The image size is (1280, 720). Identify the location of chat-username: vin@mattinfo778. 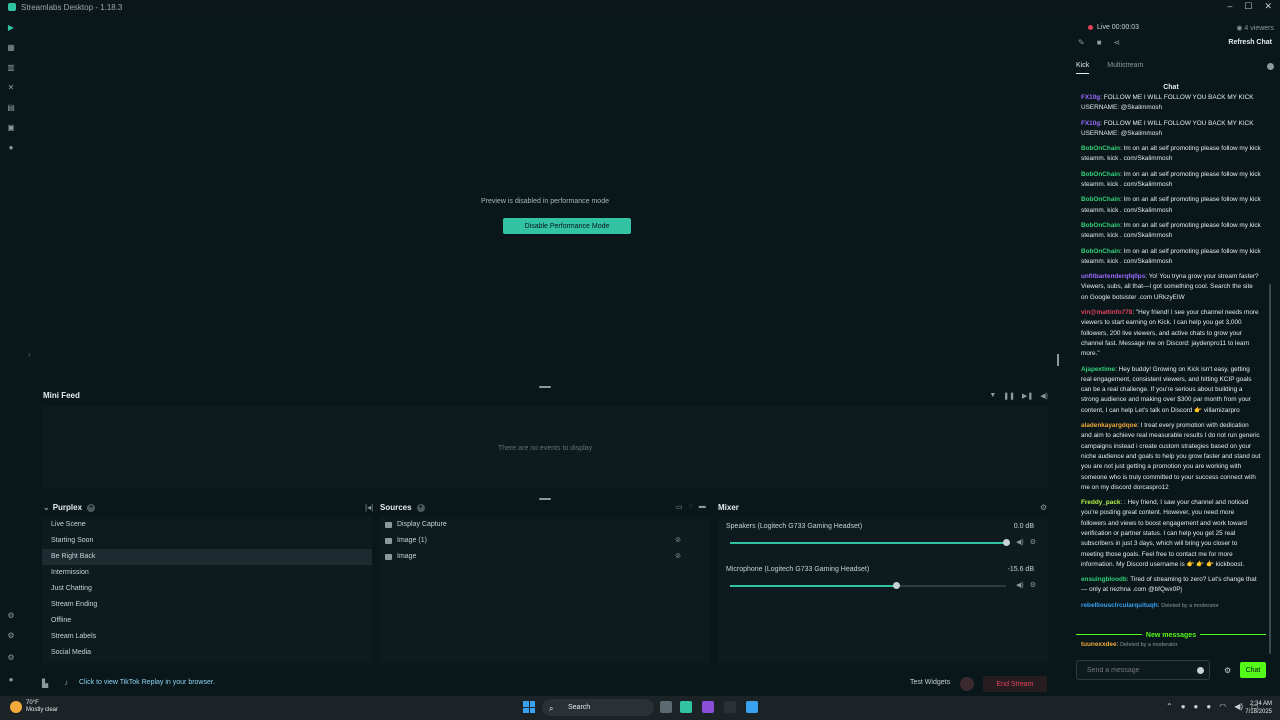
(1106, 312).